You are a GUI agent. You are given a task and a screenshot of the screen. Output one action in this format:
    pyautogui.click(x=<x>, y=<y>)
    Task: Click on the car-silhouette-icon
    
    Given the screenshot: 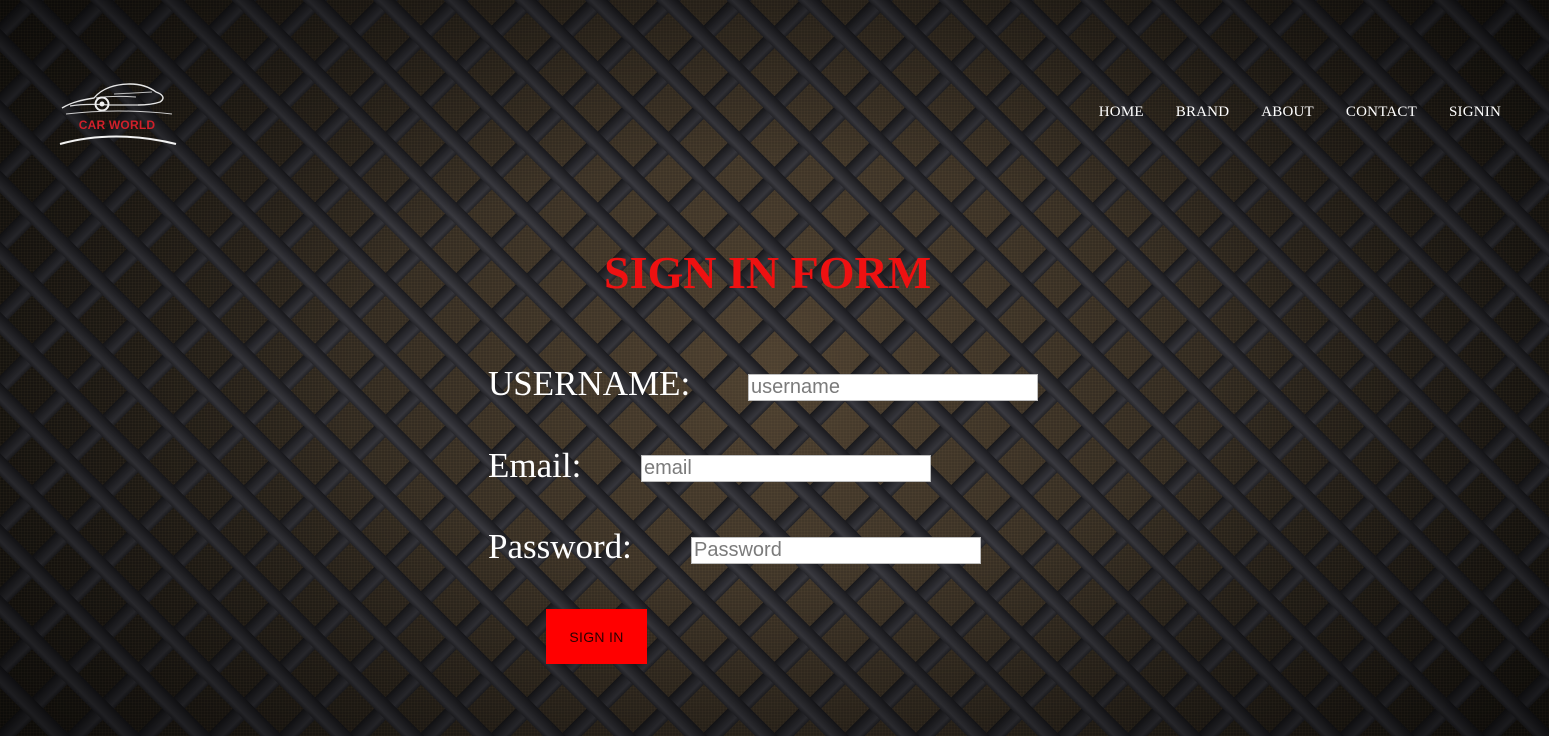 What is the action you would take?
    pyautogui.click(x=118, y=114)
    